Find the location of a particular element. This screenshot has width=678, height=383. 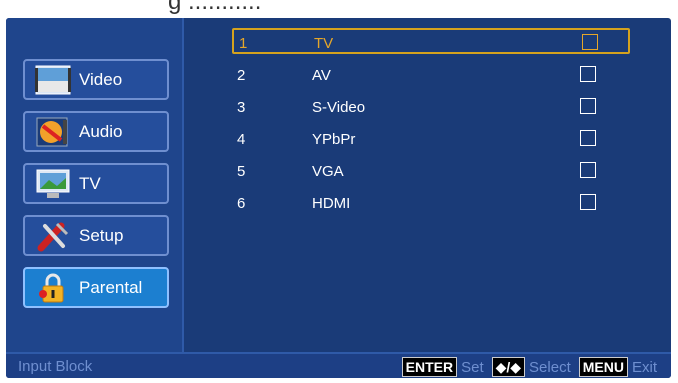

input-row-s-video: 3 S-Video is located at coordinates (431, 107).